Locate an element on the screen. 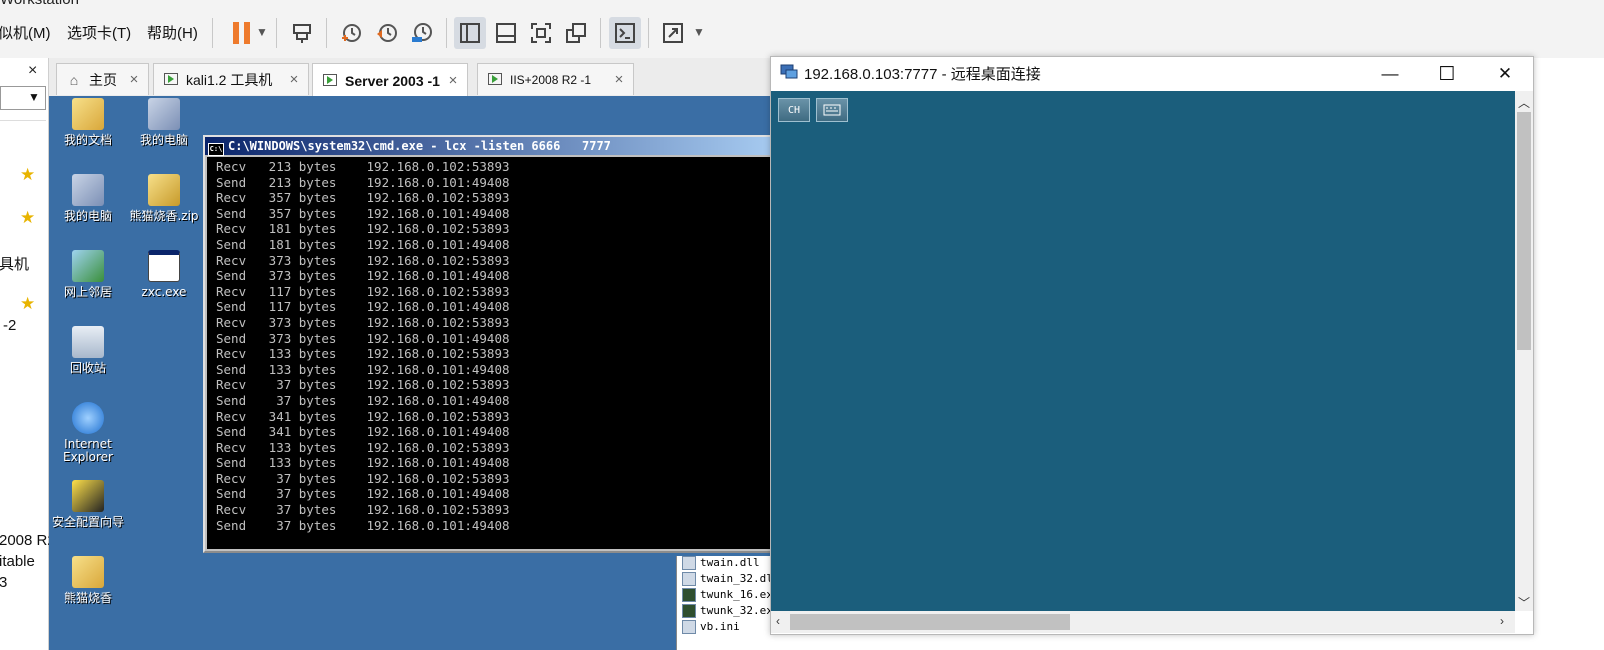 Image resolution: width=1604 pixels, height=650 pixels. chevron-left-icon: ‹ is located at coordinates (778, 621).